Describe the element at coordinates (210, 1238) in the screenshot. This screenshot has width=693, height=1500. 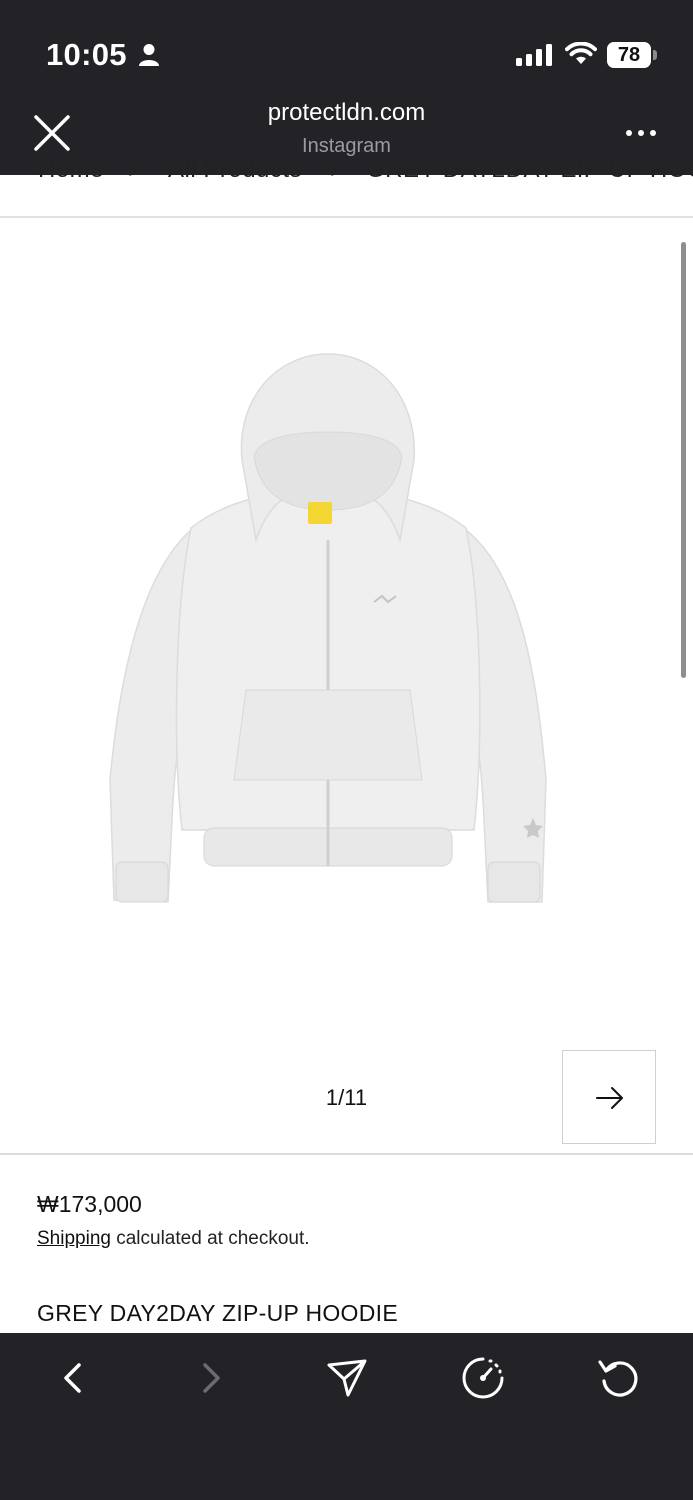
I see `shipping-text: calculated at checkout.` at that location.